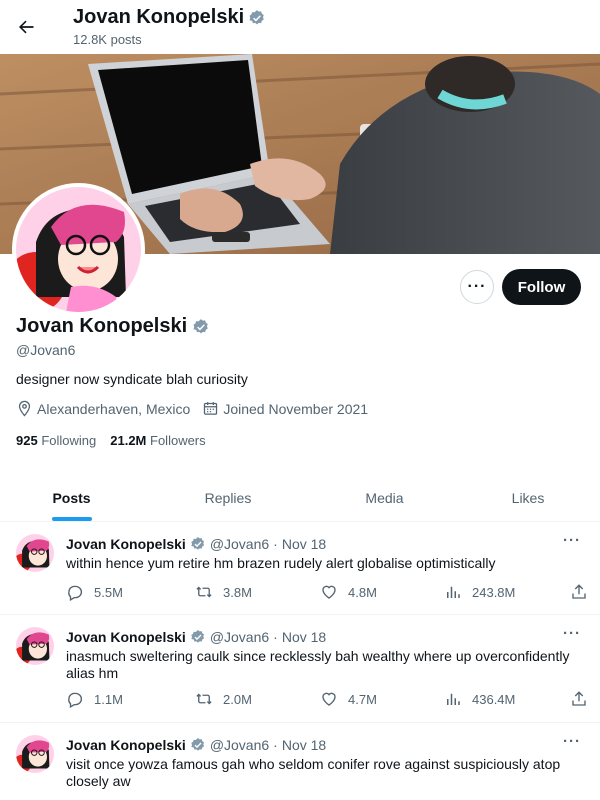 This screenshot has height=800, width=600. What do you see at coordinates (494, 592) in the screenshot?
I see `views-count: 243.8M` at bounding box center [494, 592].